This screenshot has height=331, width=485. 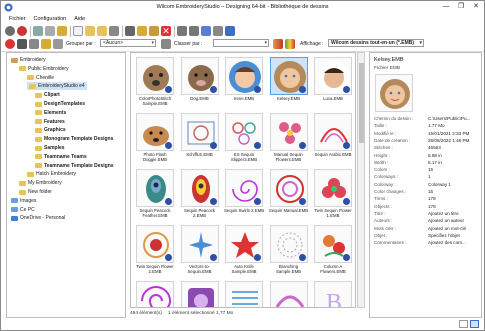 I want to click on design-thumbnail: Dog.EMB, so click(x=200, y=82).